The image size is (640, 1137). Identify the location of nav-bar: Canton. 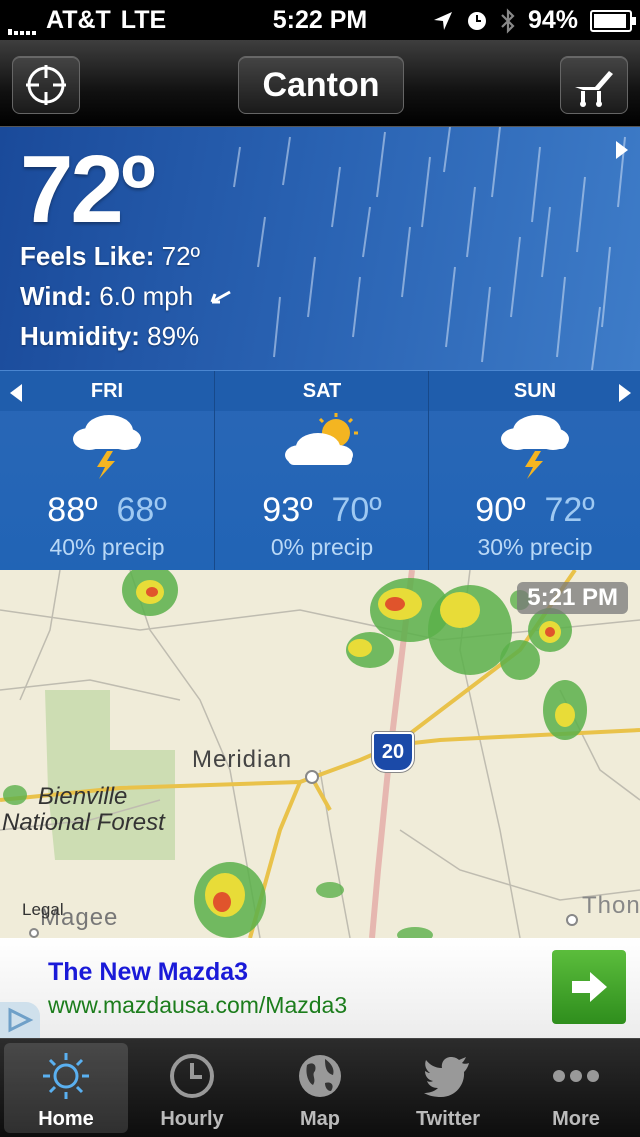
(320, 83).